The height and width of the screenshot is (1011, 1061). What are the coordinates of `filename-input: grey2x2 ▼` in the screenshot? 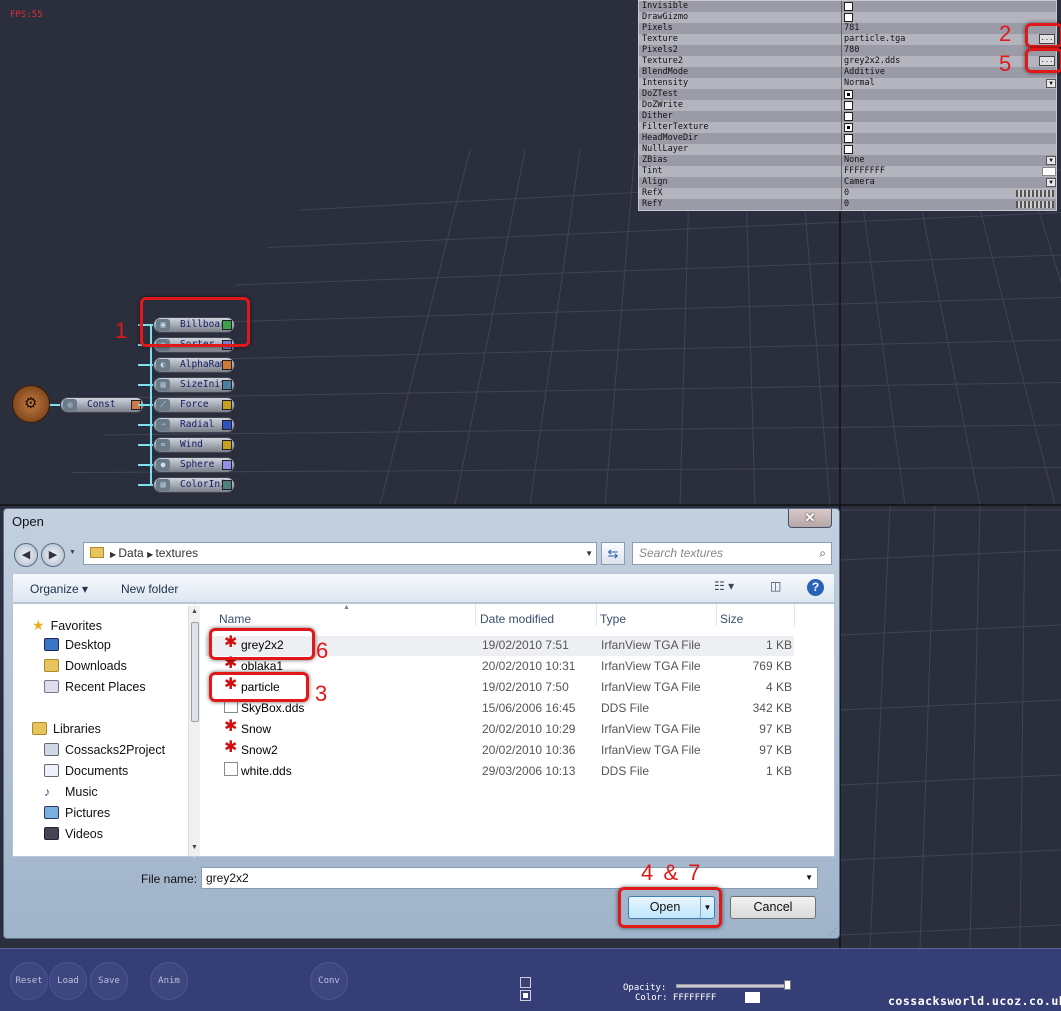 It's located at (509, 878).